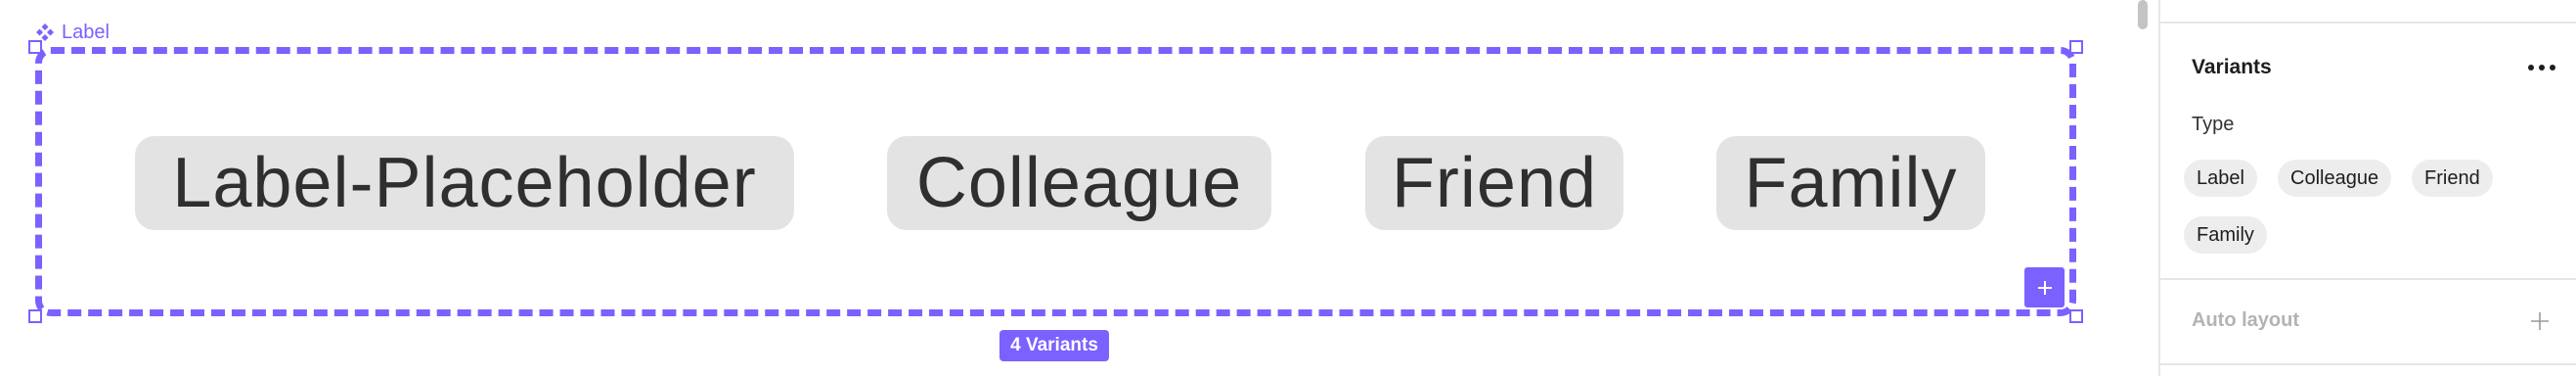  Describe the element at coordinates (35, 316) in the screenshot. I see `resize-handle-bottom-left` at that location.